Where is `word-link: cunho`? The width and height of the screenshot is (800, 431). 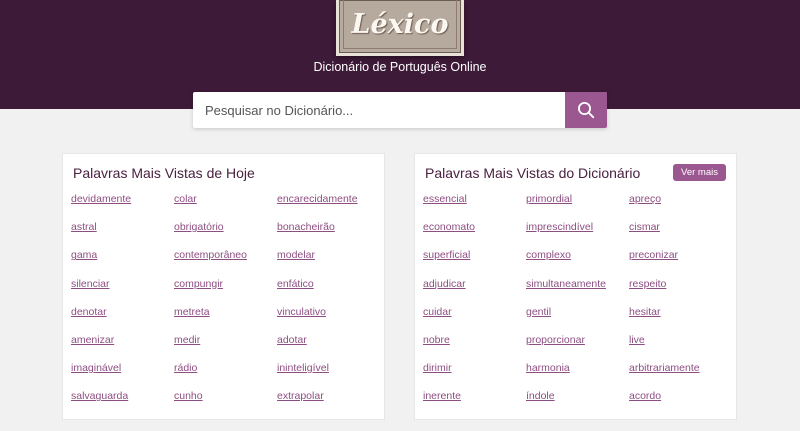
word-link: cunho is located at coordinates (225, 403).